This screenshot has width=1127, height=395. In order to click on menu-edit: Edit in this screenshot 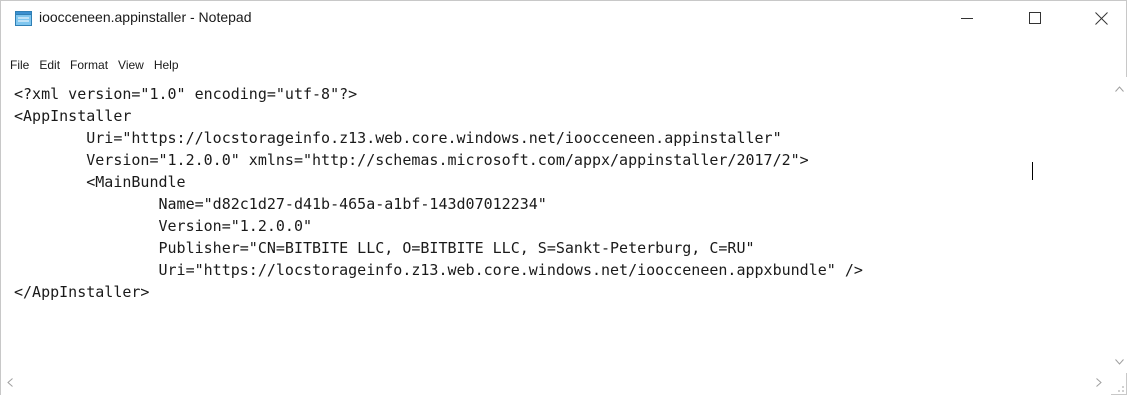, I will do `click(47, 65)`.